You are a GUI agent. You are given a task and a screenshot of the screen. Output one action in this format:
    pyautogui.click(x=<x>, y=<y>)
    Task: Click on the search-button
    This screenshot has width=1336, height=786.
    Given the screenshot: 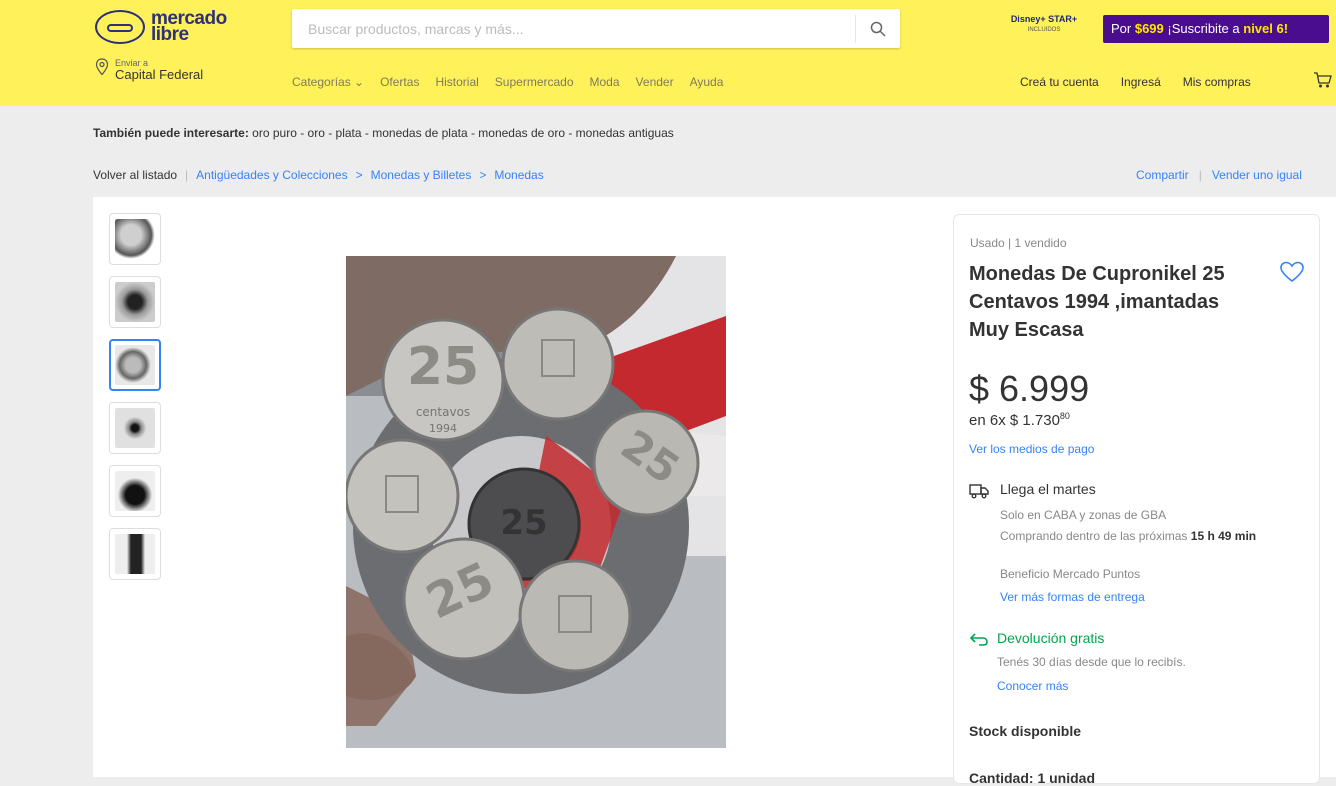 What is the action you would take?
    pyautogui.click(x=877, y=28)
    